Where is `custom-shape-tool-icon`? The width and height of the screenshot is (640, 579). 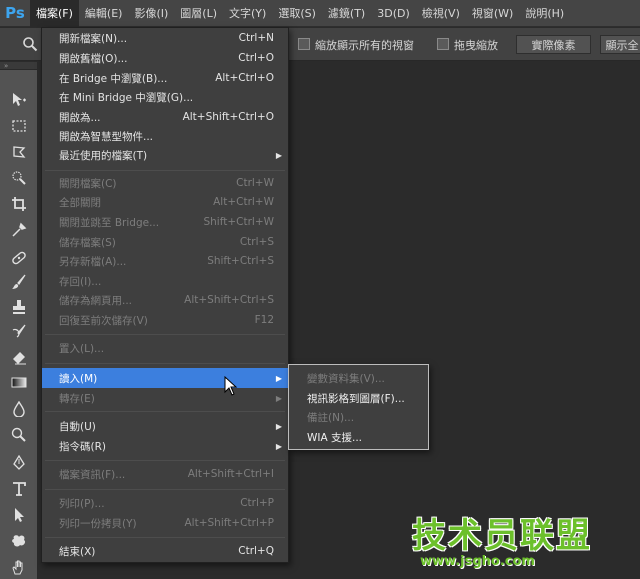
custom-shape-tool-icon is located at coordinates (19, 541).